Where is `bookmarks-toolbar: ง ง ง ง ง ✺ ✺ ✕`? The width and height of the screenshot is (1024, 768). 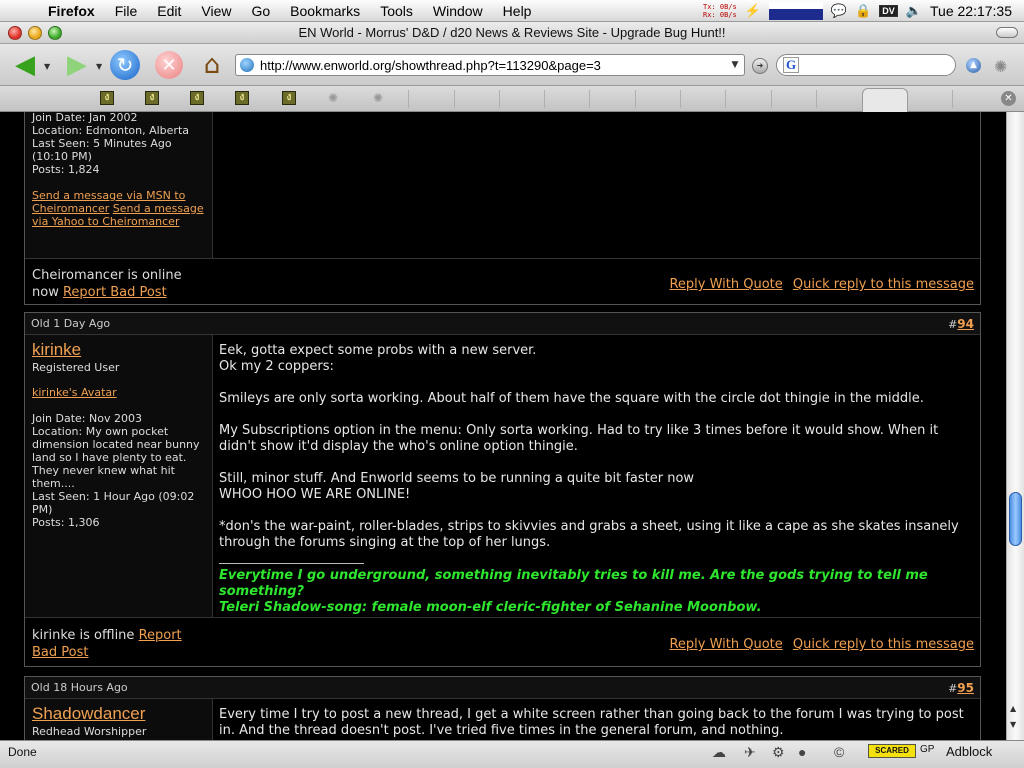 bookmarks-toolbar: ง ง ง ง ง ✺ ✺ ✕ is located at coordinates (512, 99).